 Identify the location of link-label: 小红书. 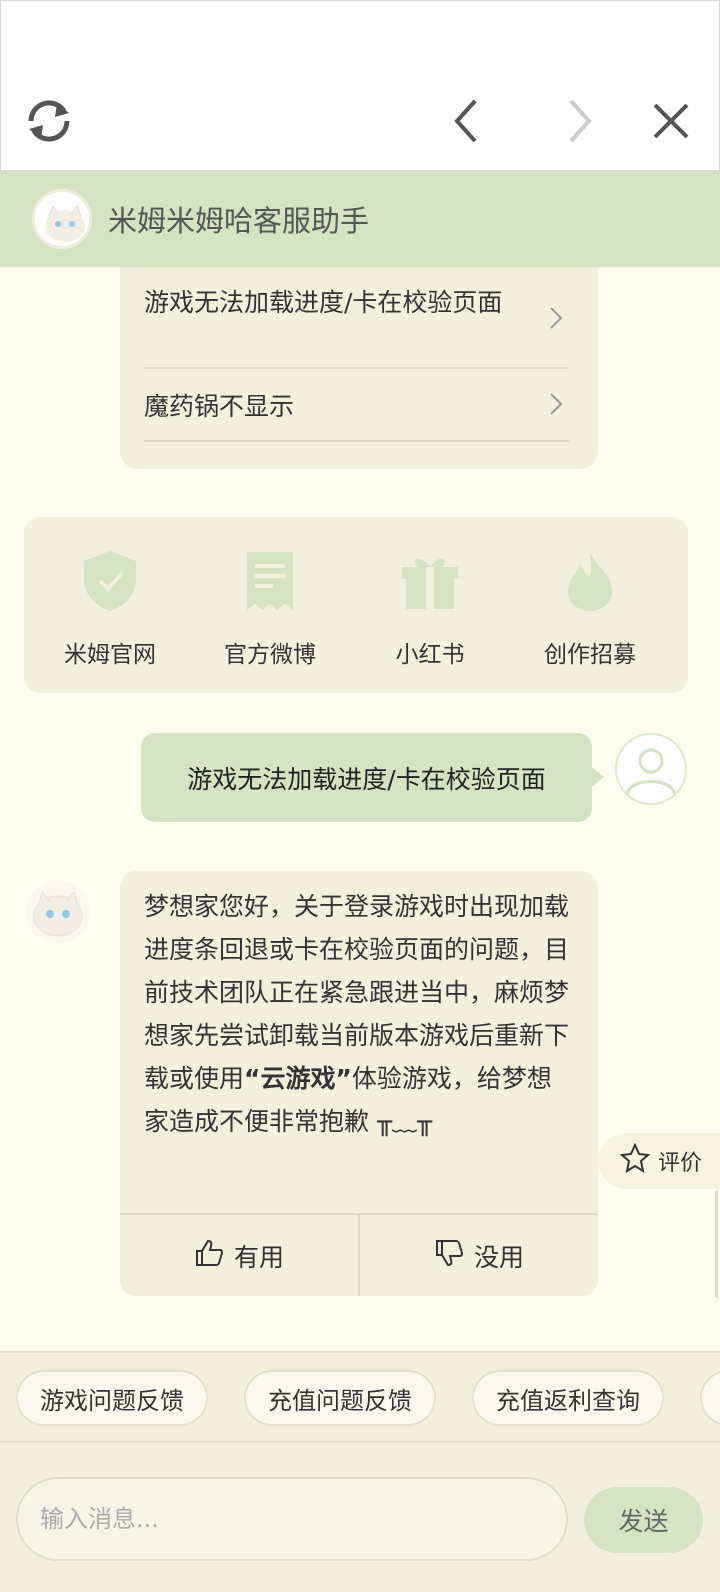
(430, 655).